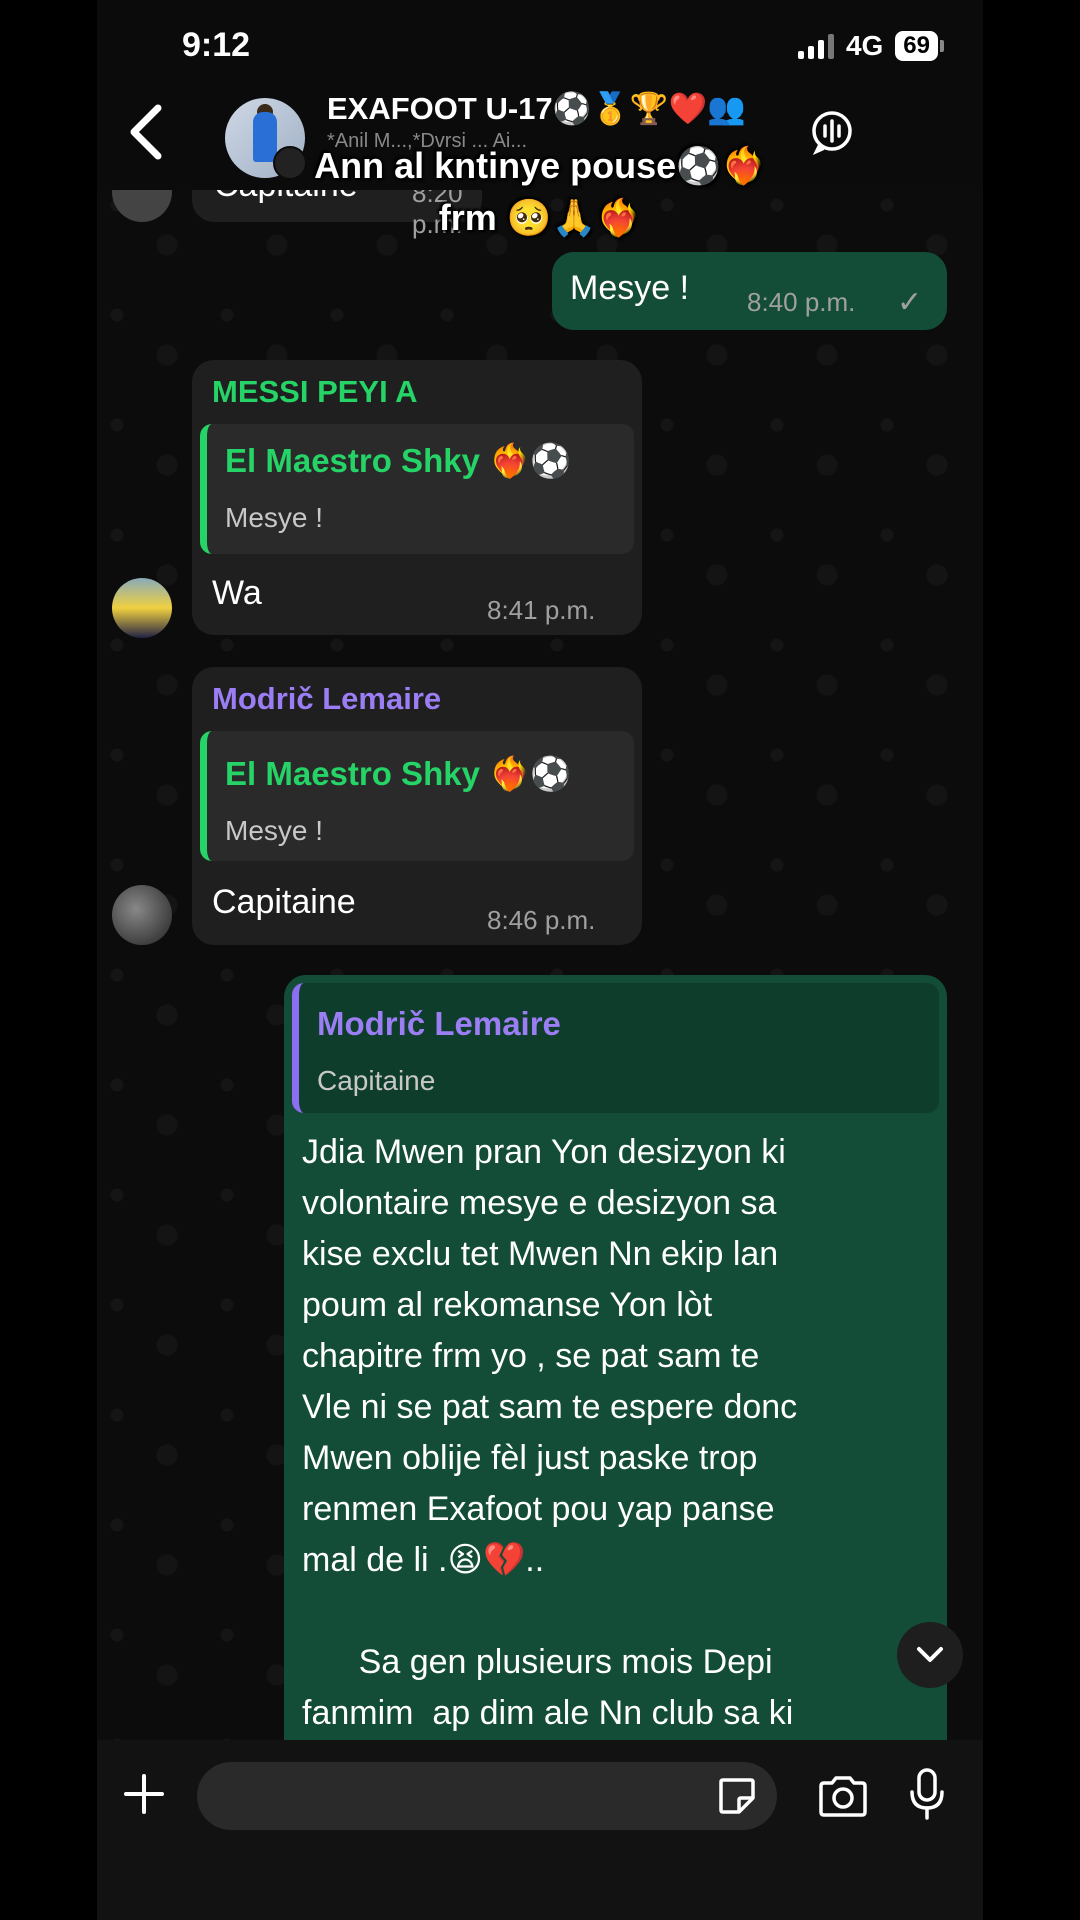 The image size is (1080, 1920). I want to click on message-line: fanmim ap dim ale Nn club sa ki, so click(548, 1713).